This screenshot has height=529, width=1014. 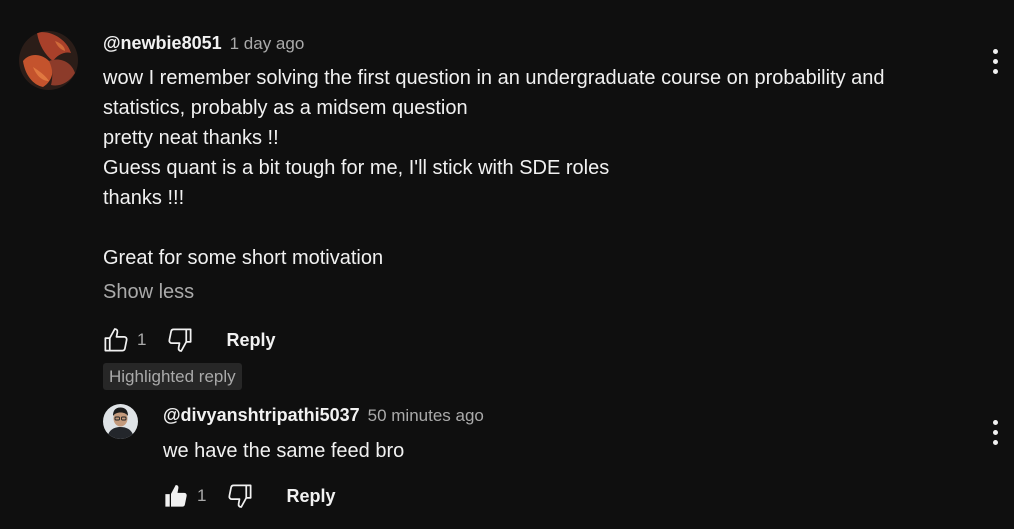 What do you see at coordinates (144, 198) in the screenshot?
I see `comment-line: thanks !!!` at bounding box center [144, 198].